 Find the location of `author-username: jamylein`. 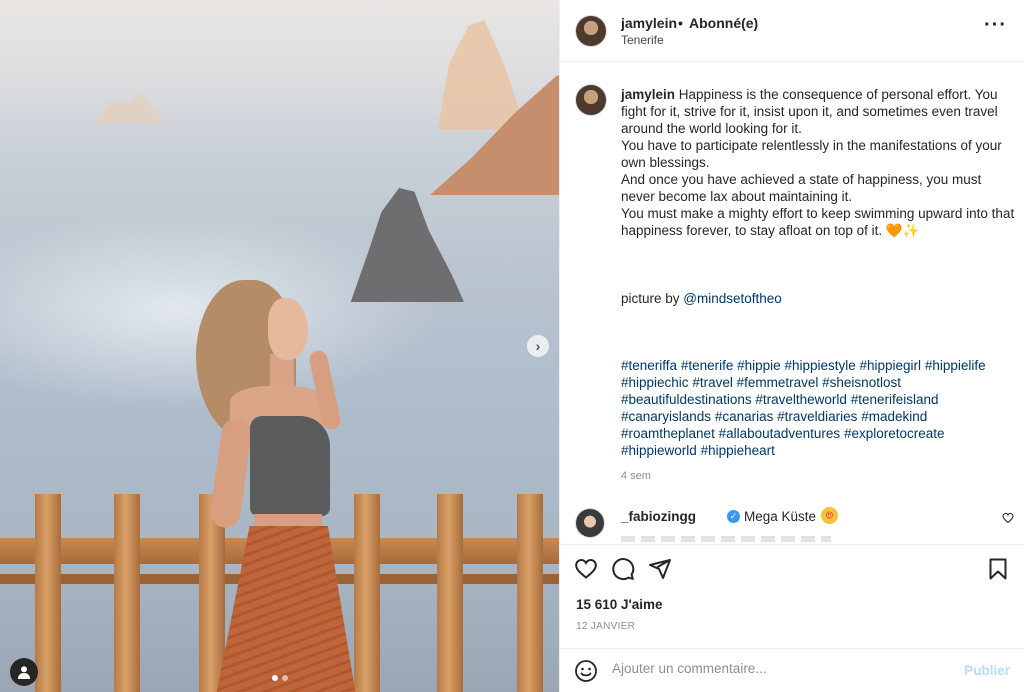

author-username: jamylein is located at coordinates (649, 23).